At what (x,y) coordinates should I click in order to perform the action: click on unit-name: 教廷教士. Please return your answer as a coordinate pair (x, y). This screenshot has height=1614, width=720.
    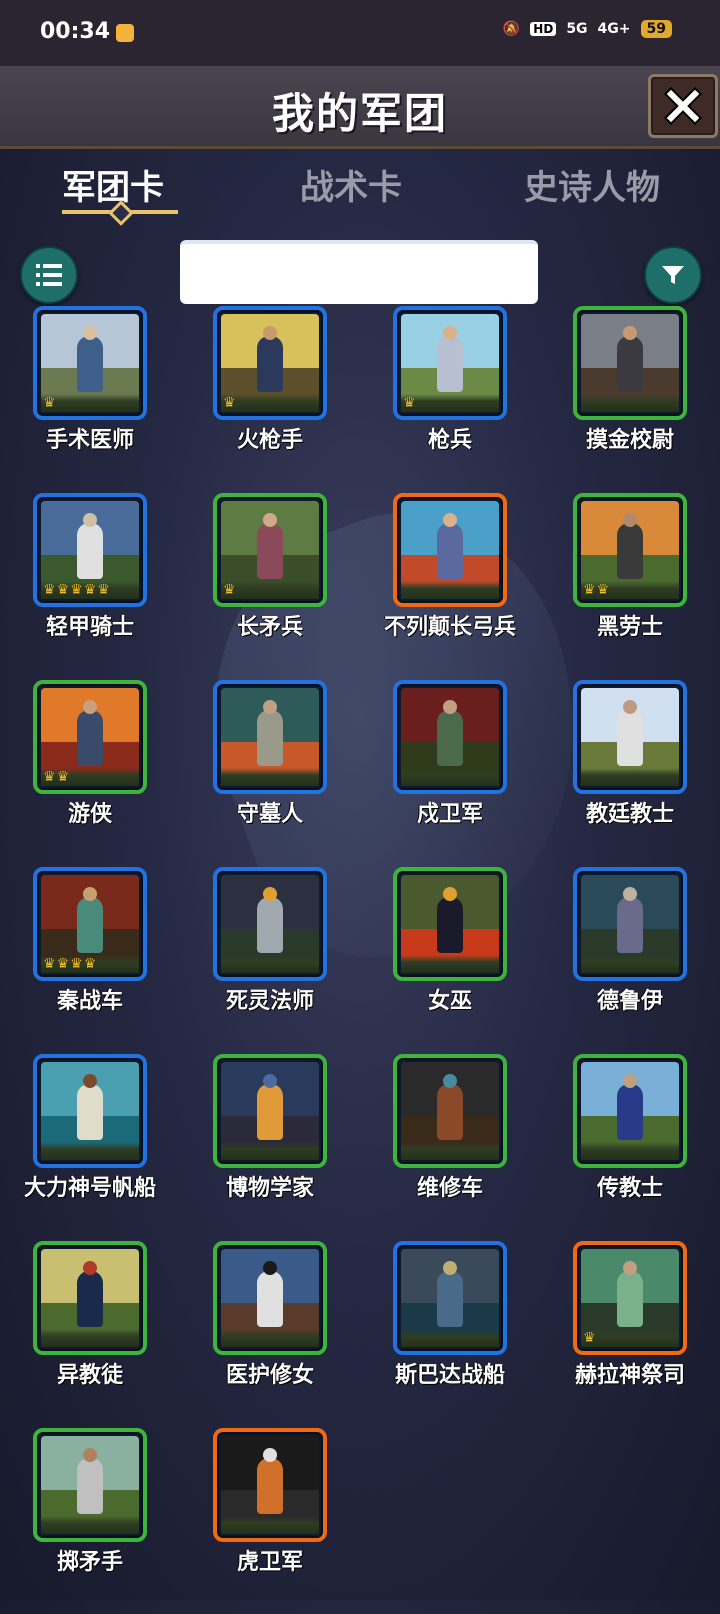
    Looking at the image, I should click on (629, 814).